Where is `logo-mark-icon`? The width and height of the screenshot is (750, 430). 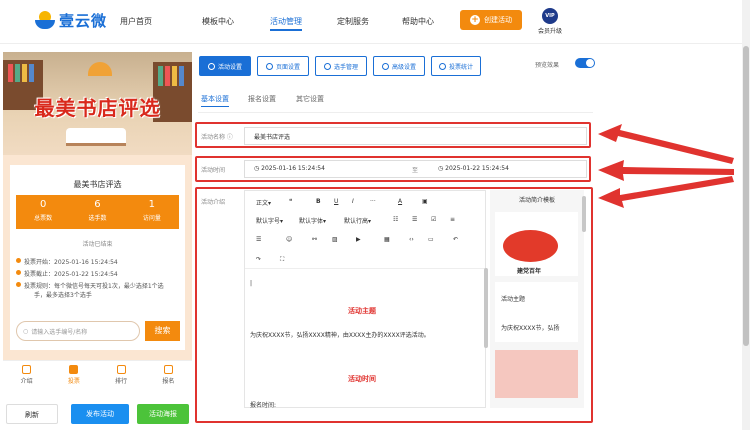 logo-mark-icon is located at coordinates (45, 20).